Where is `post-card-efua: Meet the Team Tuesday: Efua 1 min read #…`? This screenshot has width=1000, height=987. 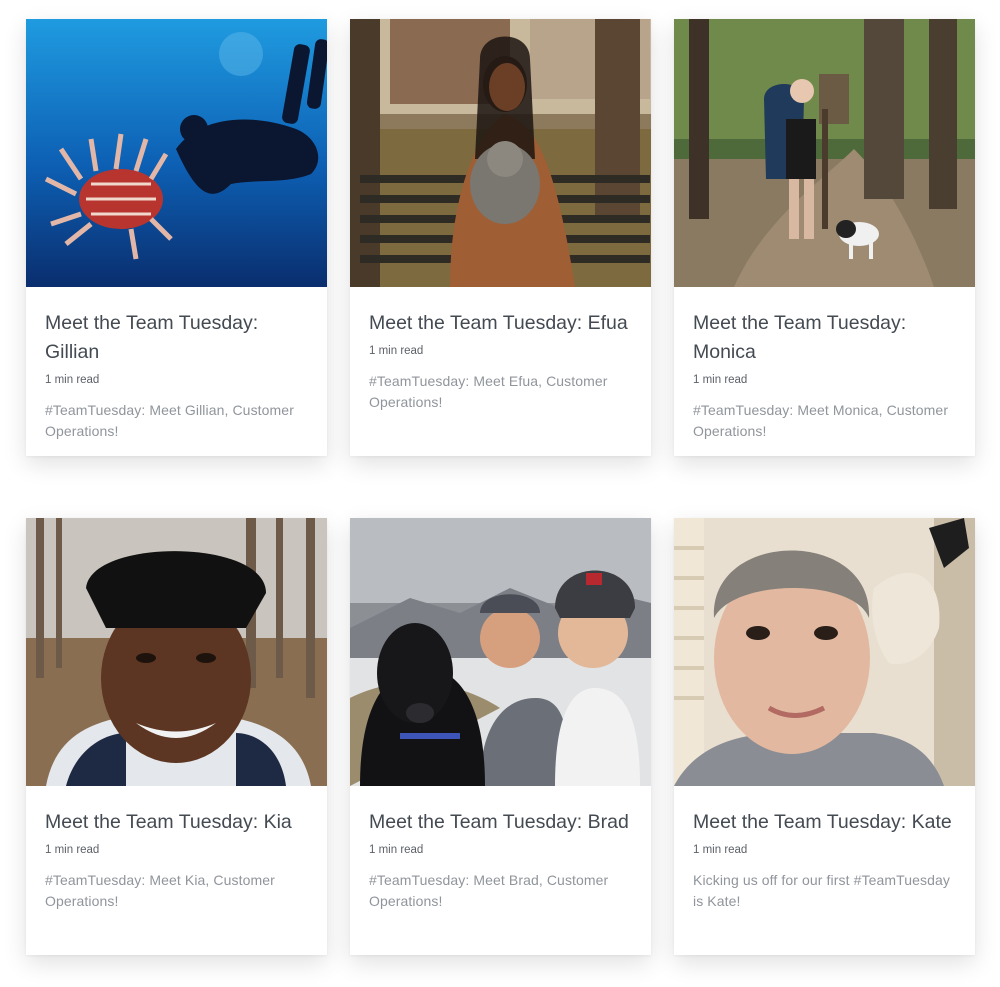 post-card-efua: Meet the Team Tuesday: Efua 1 min read #… is located at coordinates (500, 237).